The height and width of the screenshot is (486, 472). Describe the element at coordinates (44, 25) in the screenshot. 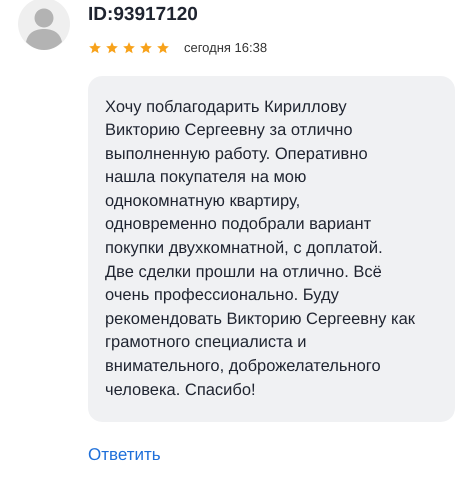

I see `avatar-icon` at that location.